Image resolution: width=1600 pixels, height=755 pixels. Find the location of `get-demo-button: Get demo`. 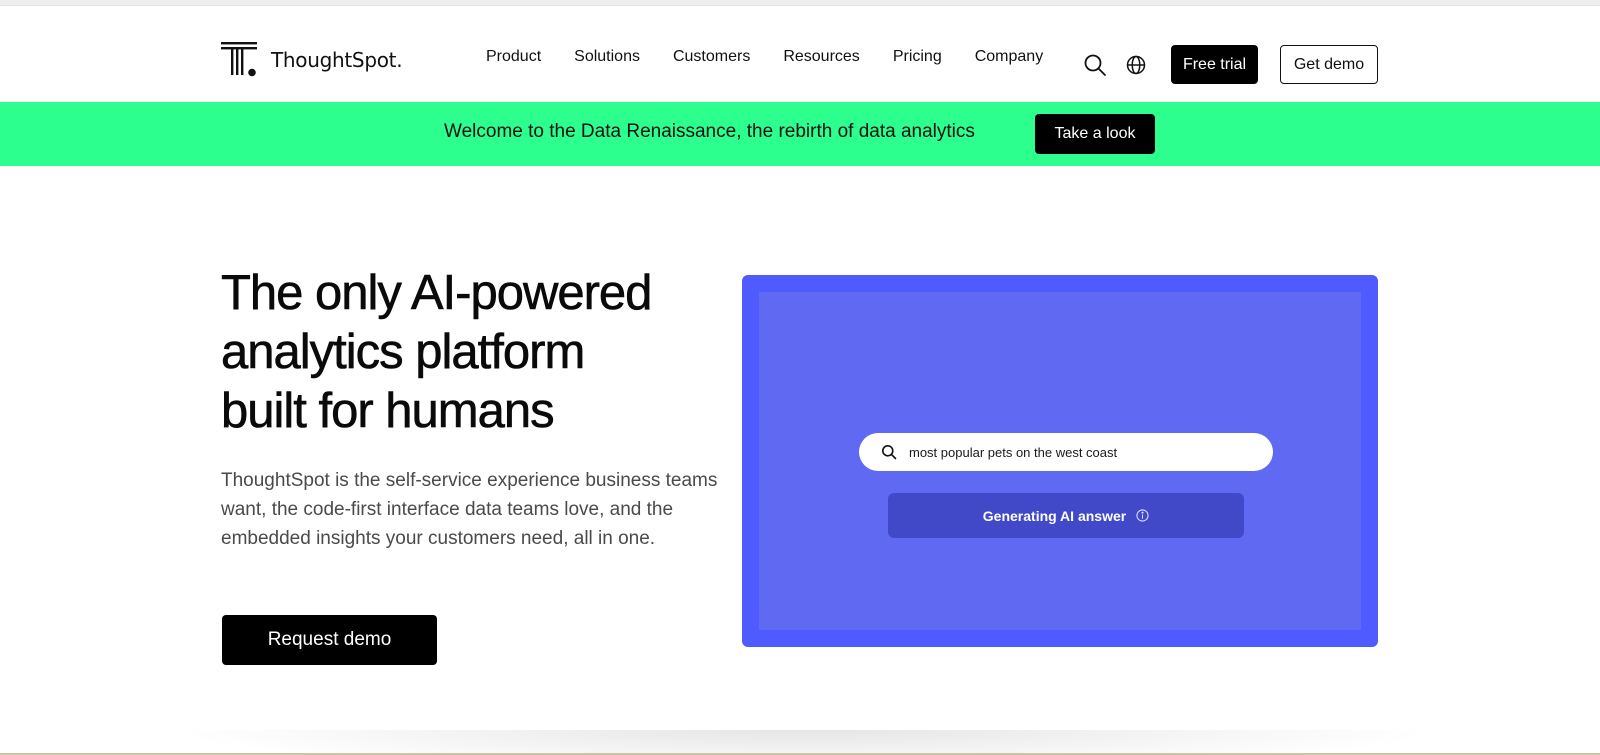

get-demo-button: Get demo is located at coordinates (1329, 64).